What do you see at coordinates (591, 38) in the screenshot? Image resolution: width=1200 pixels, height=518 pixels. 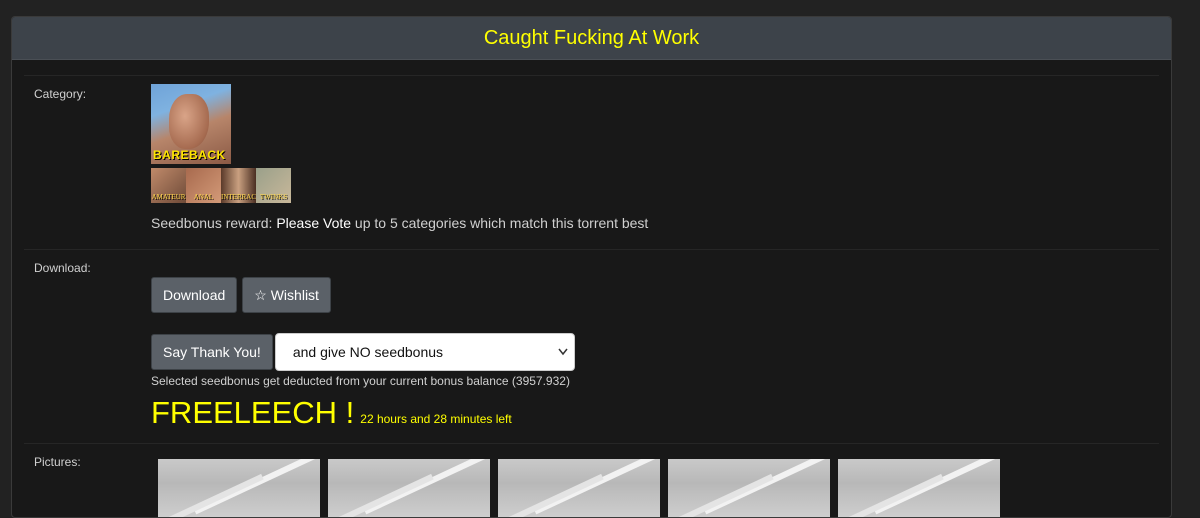 I see `torrent-title: Caught Fucking At Work` at bounding box center [591, 38].